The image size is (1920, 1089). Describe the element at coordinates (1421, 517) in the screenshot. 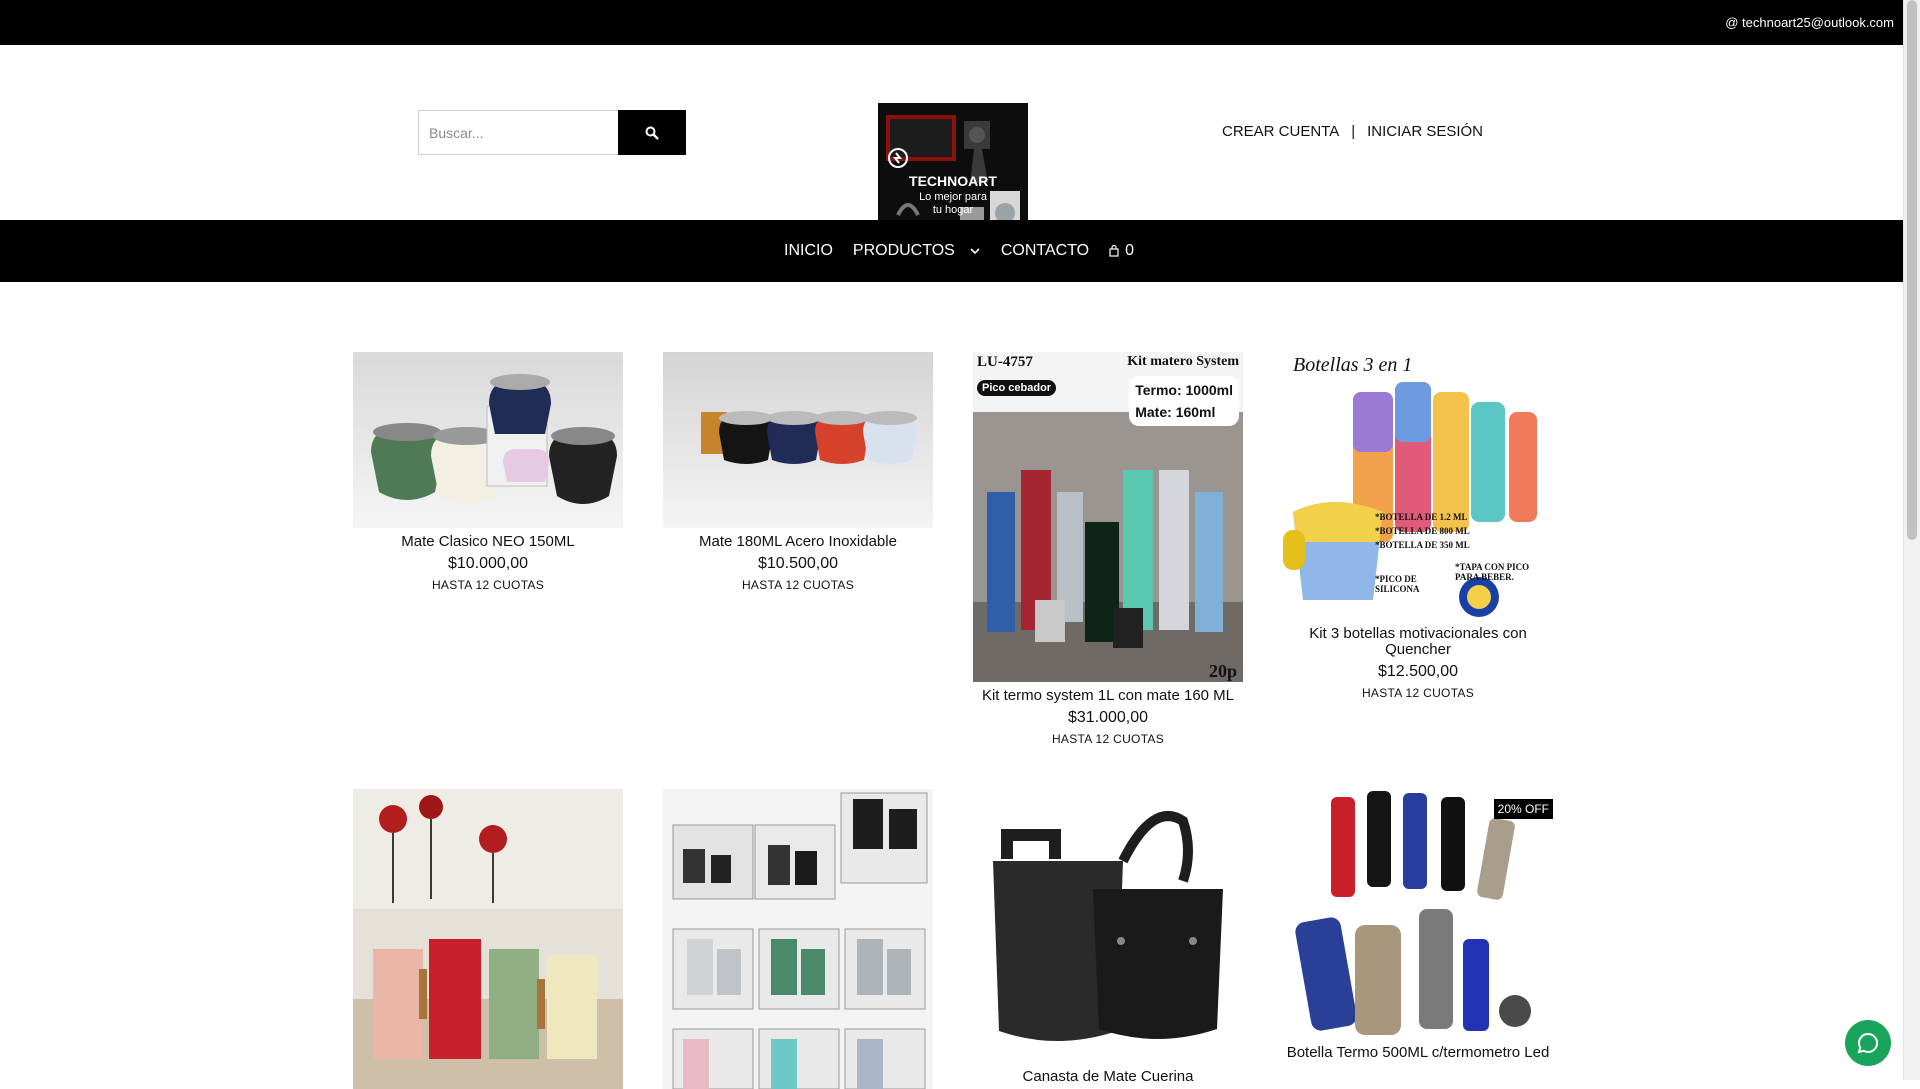

I see `image-spec-1: *BOTELLA DE 1.2 ML` at that location.